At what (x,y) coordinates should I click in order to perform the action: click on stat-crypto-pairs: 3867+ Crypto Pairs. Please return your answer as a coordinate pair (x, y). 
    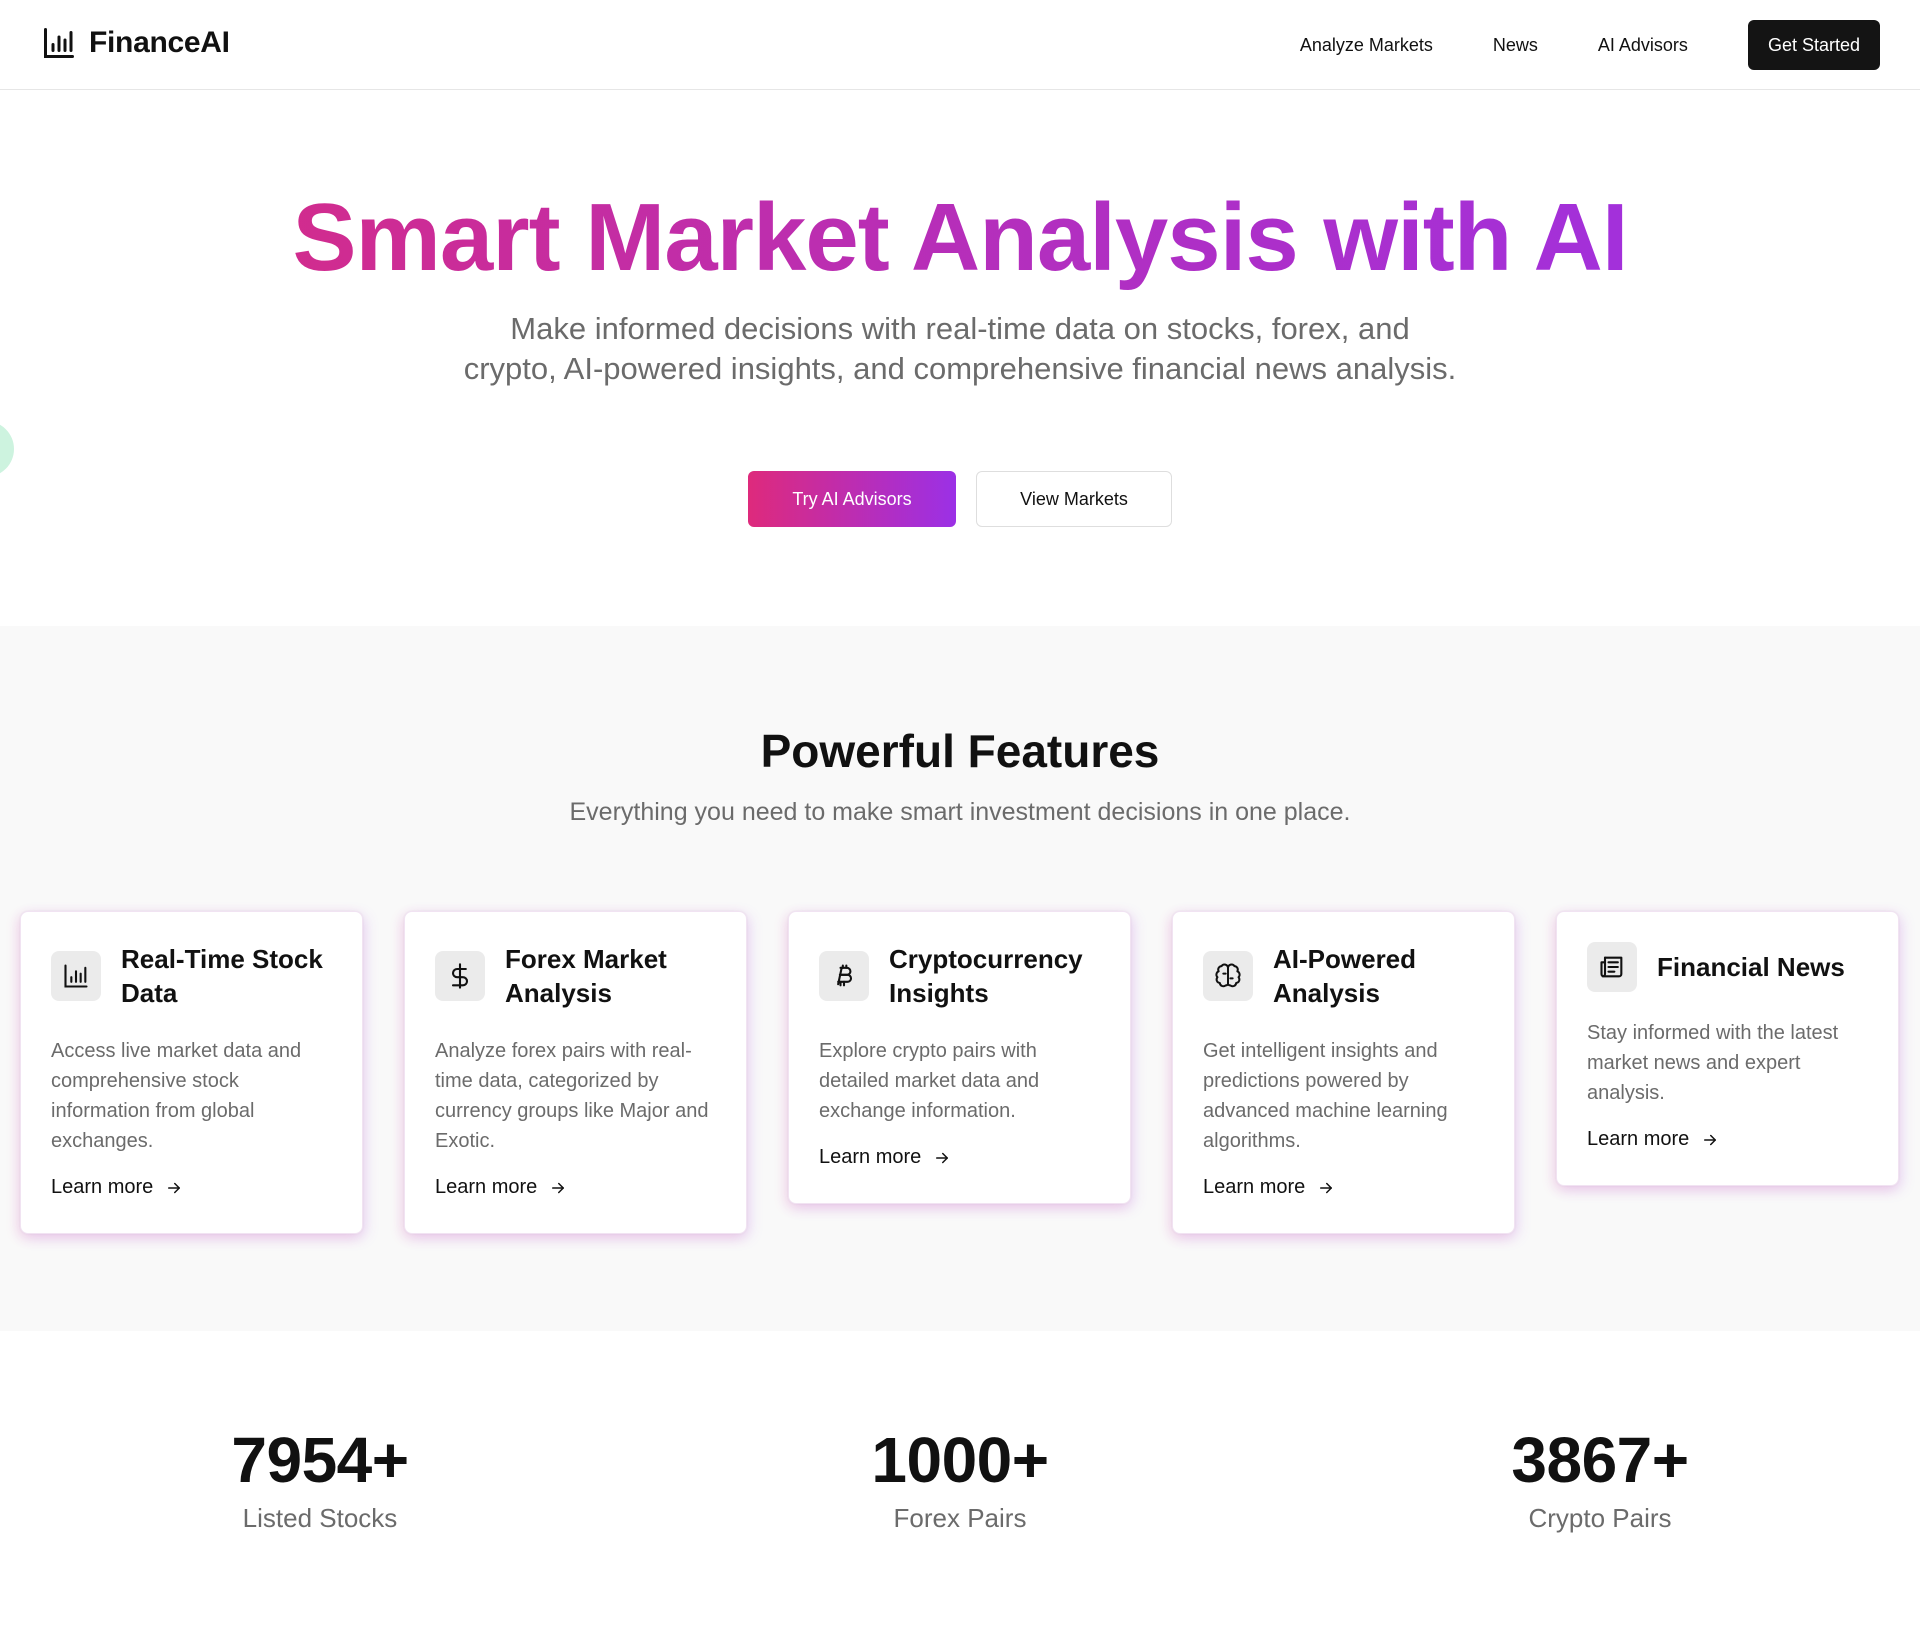
    Looking at the image, I should click on (1600, 1478).